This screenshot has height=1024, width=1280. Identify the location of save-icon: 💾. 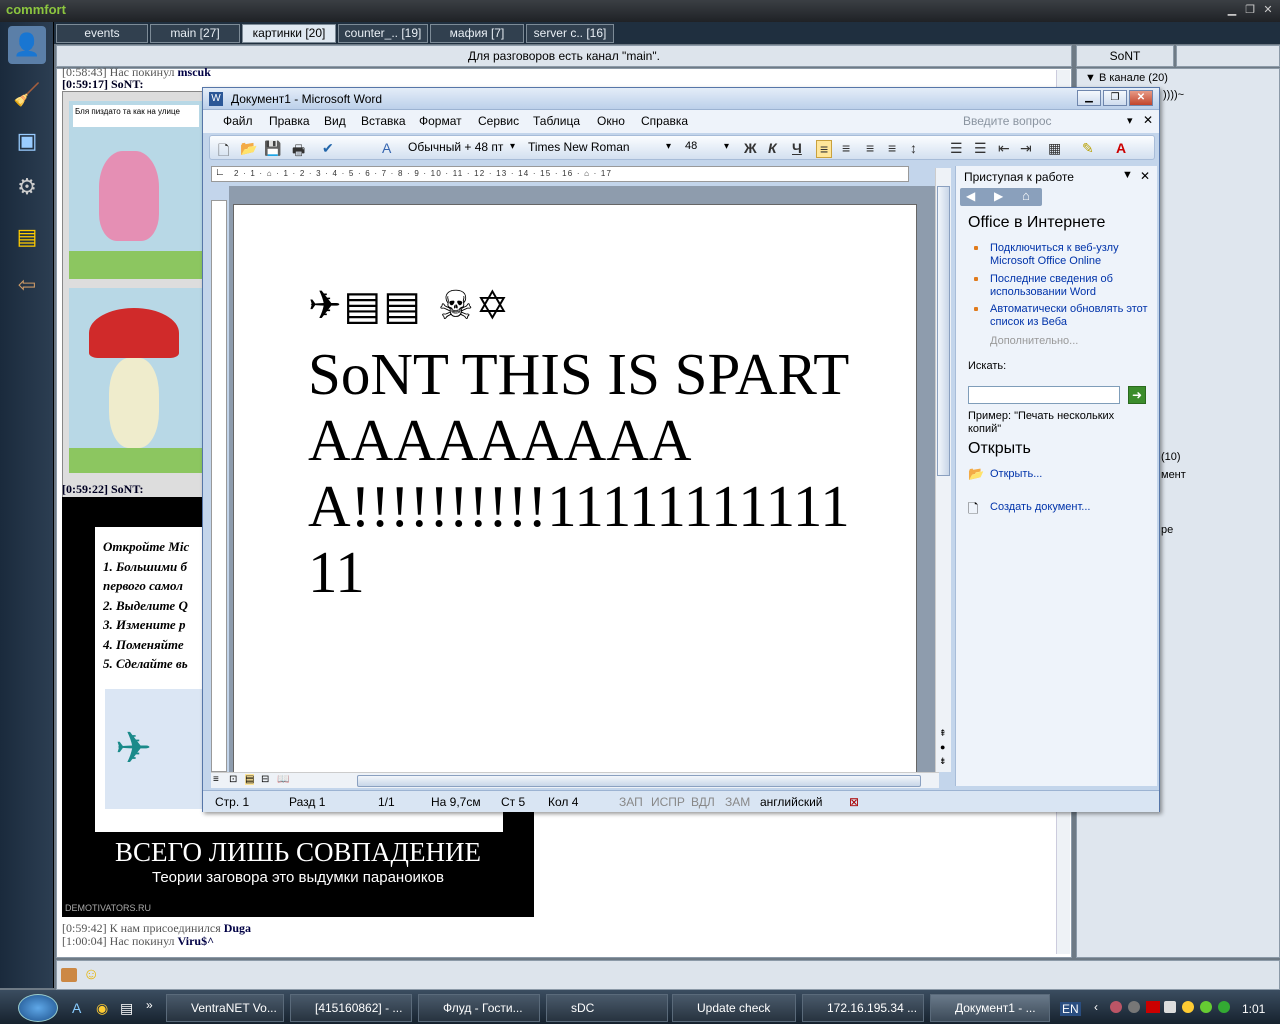
(272, 148).